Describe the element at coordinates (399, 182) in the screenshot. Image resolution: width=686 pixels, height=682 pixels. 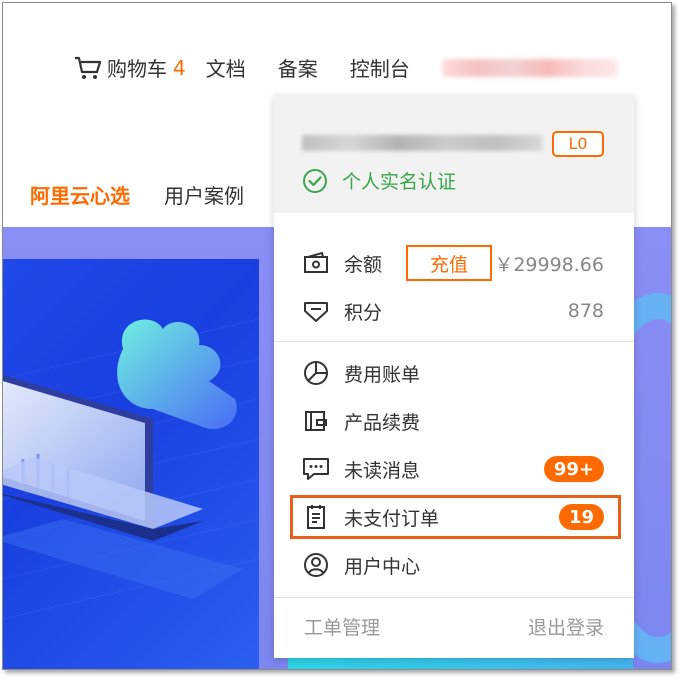
I see `verify-label: 个人实名认证` at that location.